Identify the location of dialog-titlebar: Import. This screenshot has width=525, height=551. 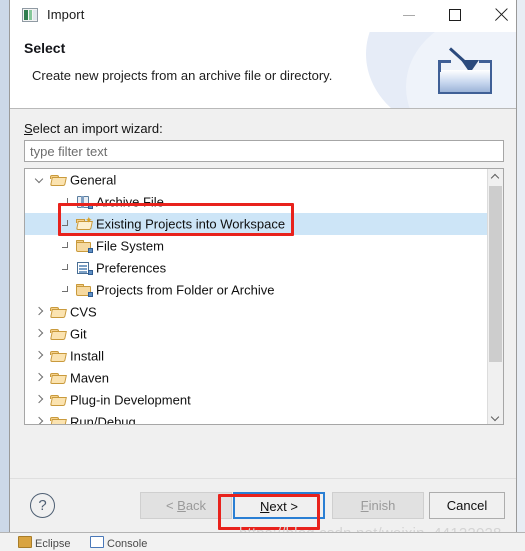
(263, 16).